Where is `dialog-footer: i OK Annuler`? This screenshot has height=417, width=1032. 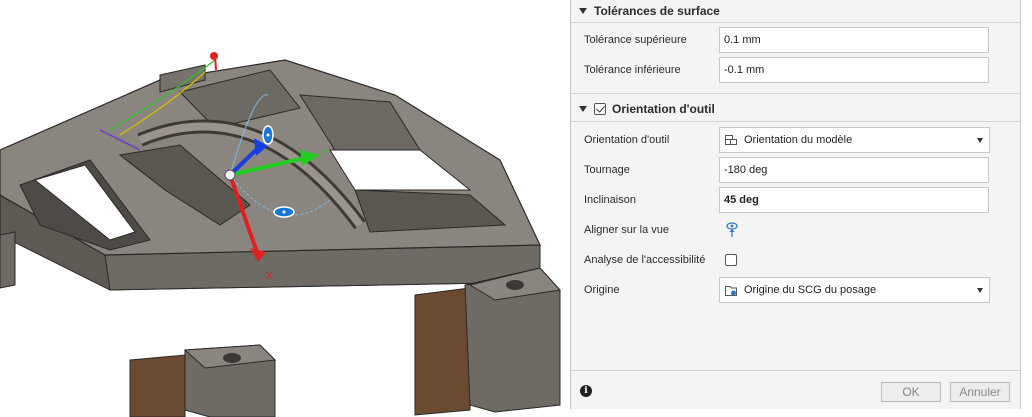 dialog-footer: i OK Annuler is located at coordinates (795, 389).